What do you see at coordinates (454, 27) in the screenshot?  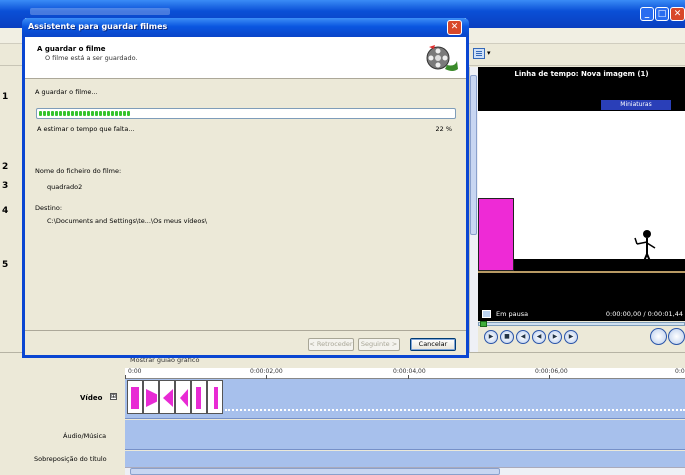 I see `dialog-close-button: ✕` at bounding box center [454, 27].